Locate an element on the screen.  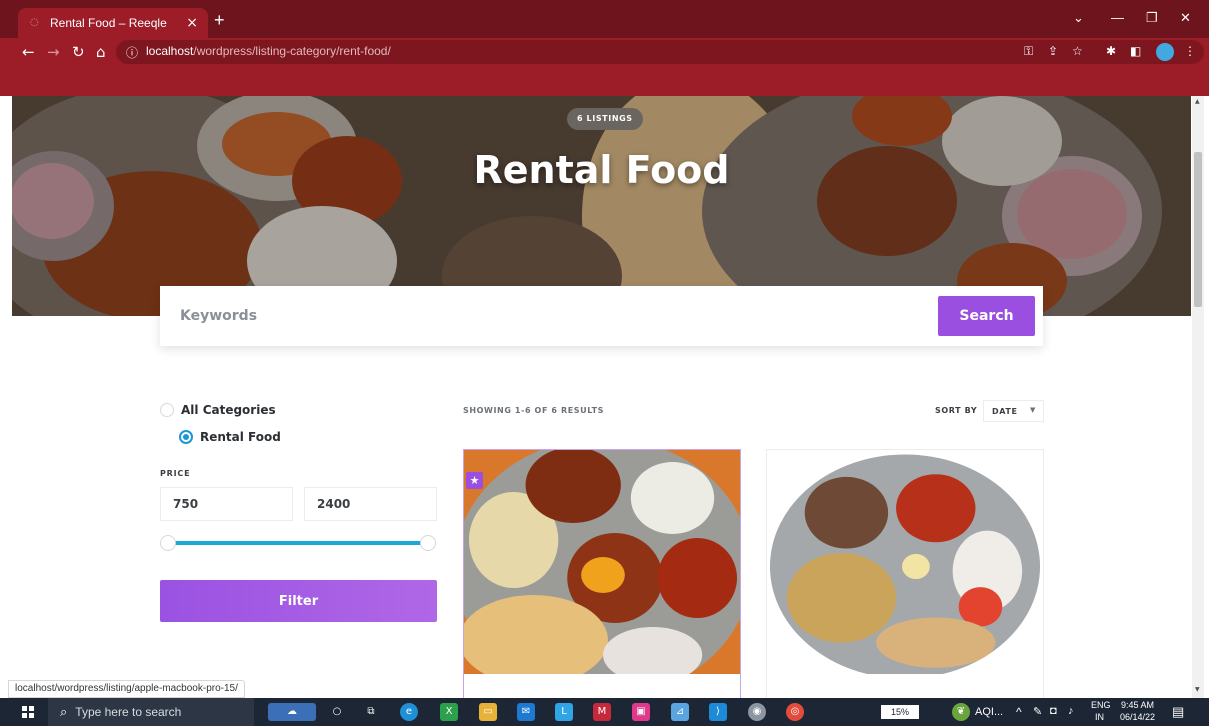
featured-star-icon: ★ is located at coordinates (474, 480).